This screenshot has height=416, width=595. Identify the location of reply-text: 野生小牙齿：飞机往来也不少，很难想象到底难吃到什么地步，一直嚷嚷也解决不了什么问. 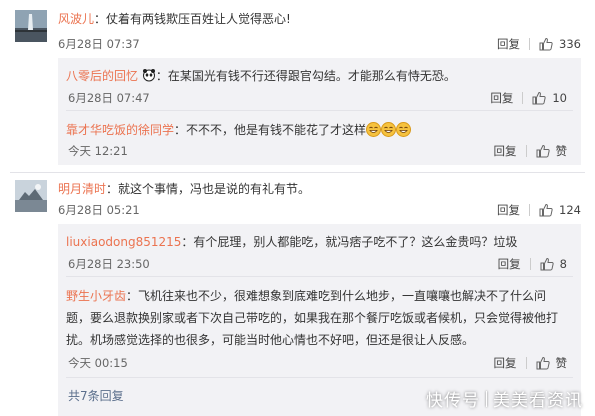
(306, 296).